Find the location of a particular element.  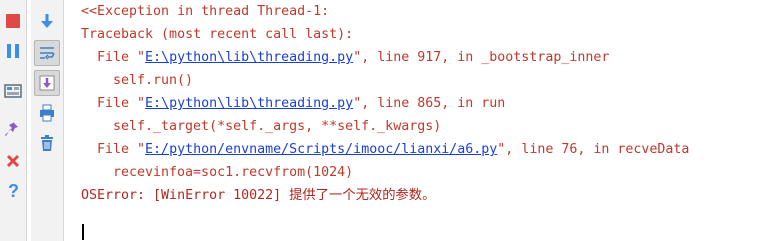

code-line: self.run() is located at coordinates (153, 80).